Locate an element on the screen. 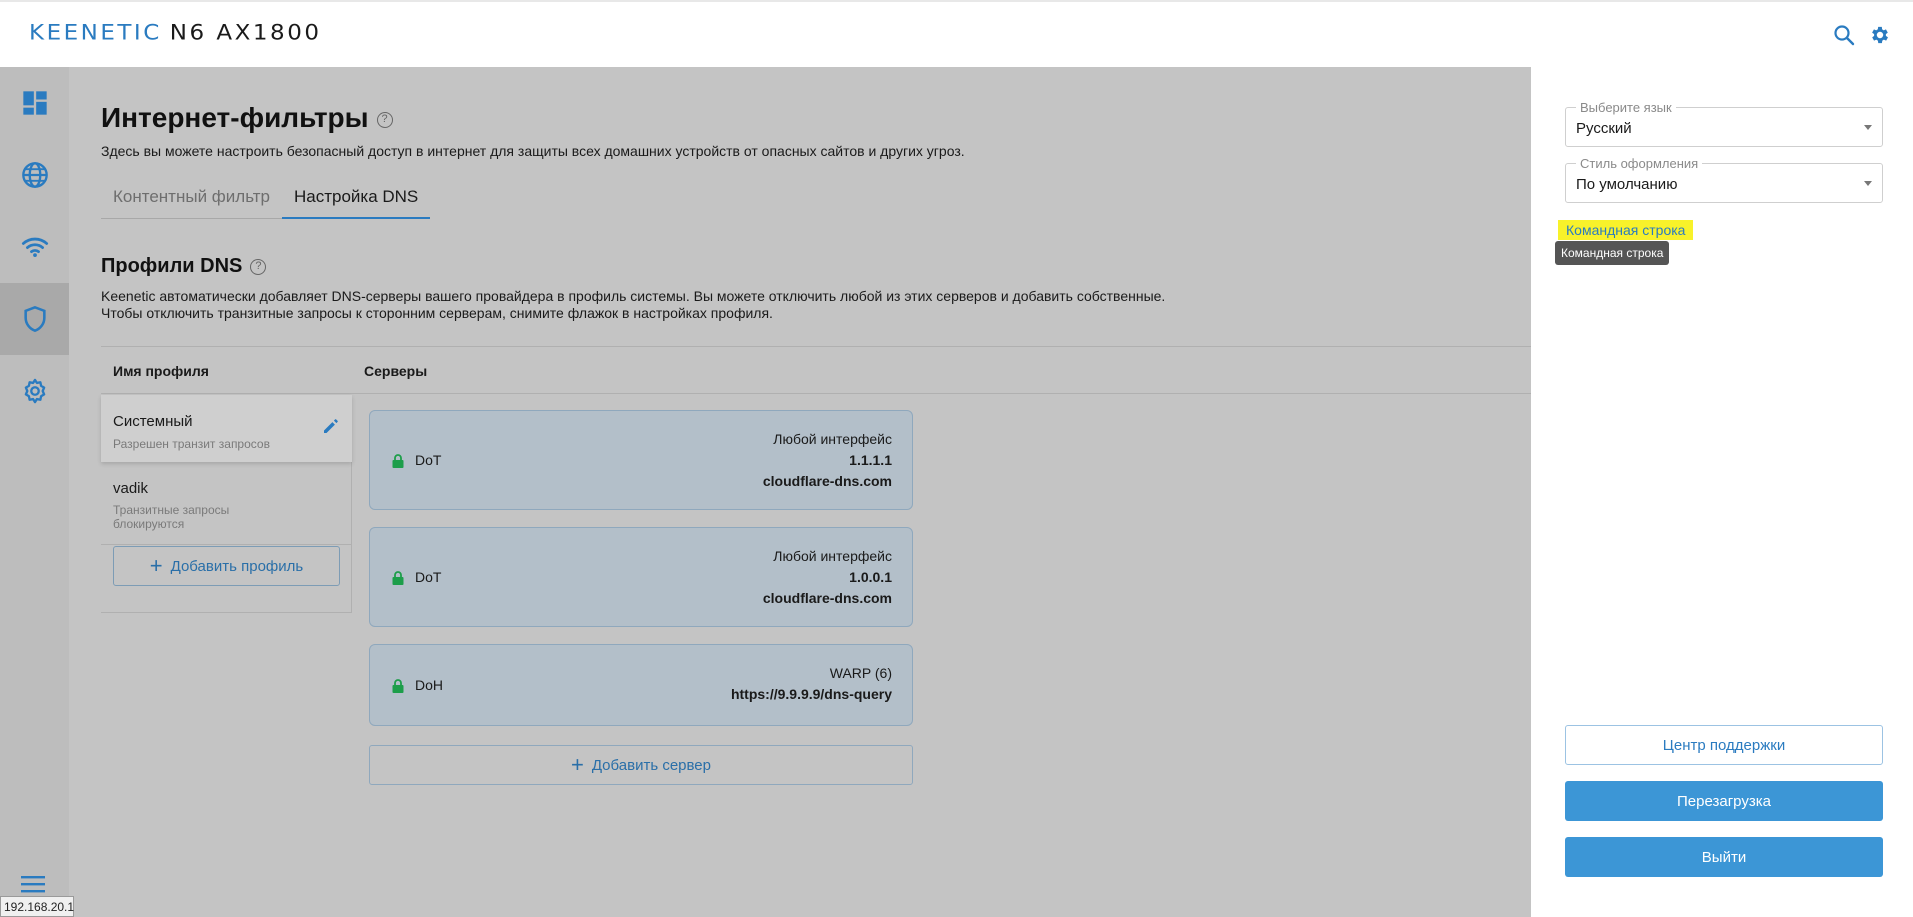 The height and width of the screenshot is (917, 1913). sidebar-item-settings is located at coordinates (34, 391).